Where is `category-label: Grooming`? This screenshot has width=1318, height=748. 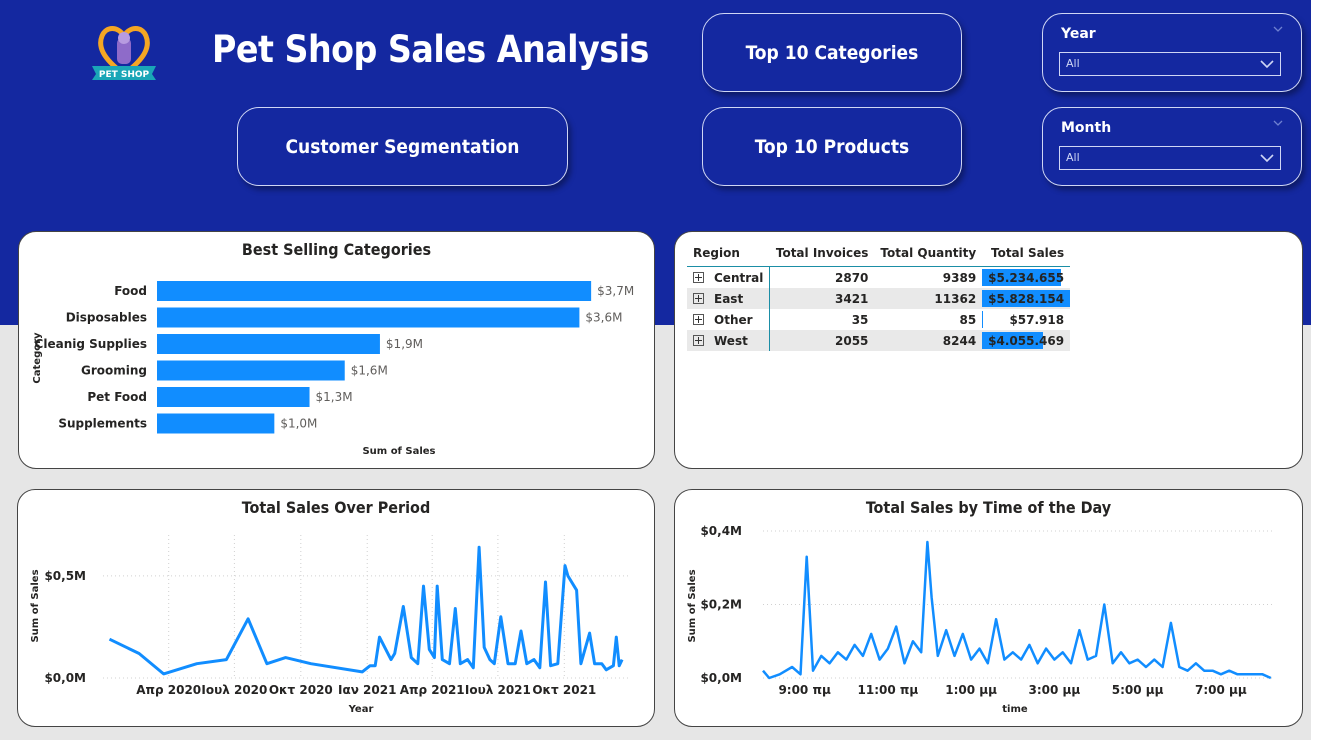 category-label: Grooming is located at coordinates (114, 371).